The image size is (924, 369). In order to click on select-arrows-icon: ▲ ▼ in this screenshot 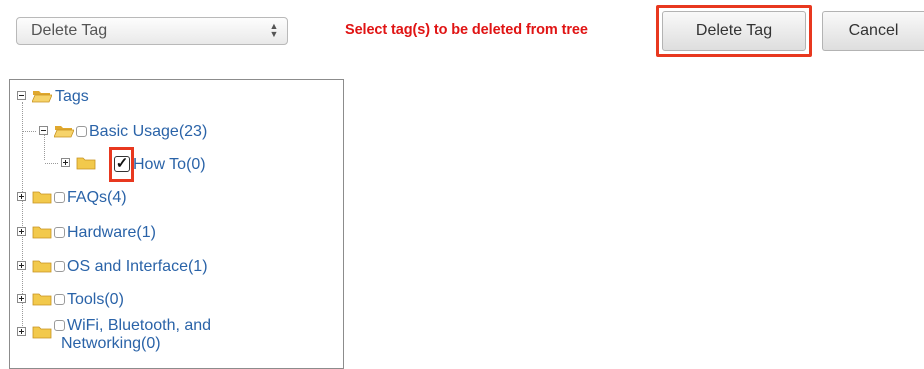, I will do `click(274, 30)`.